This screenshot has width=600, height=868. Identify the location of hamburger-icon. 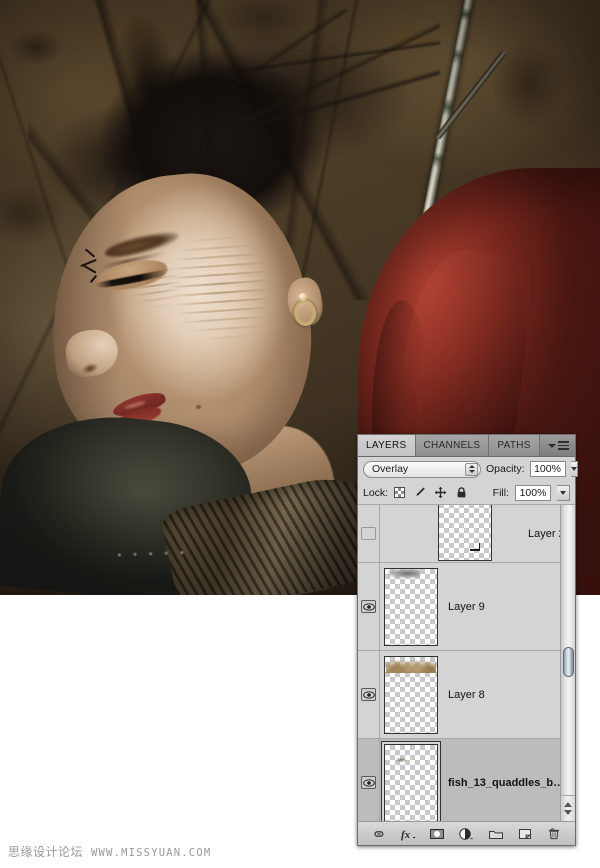
(563, 445).